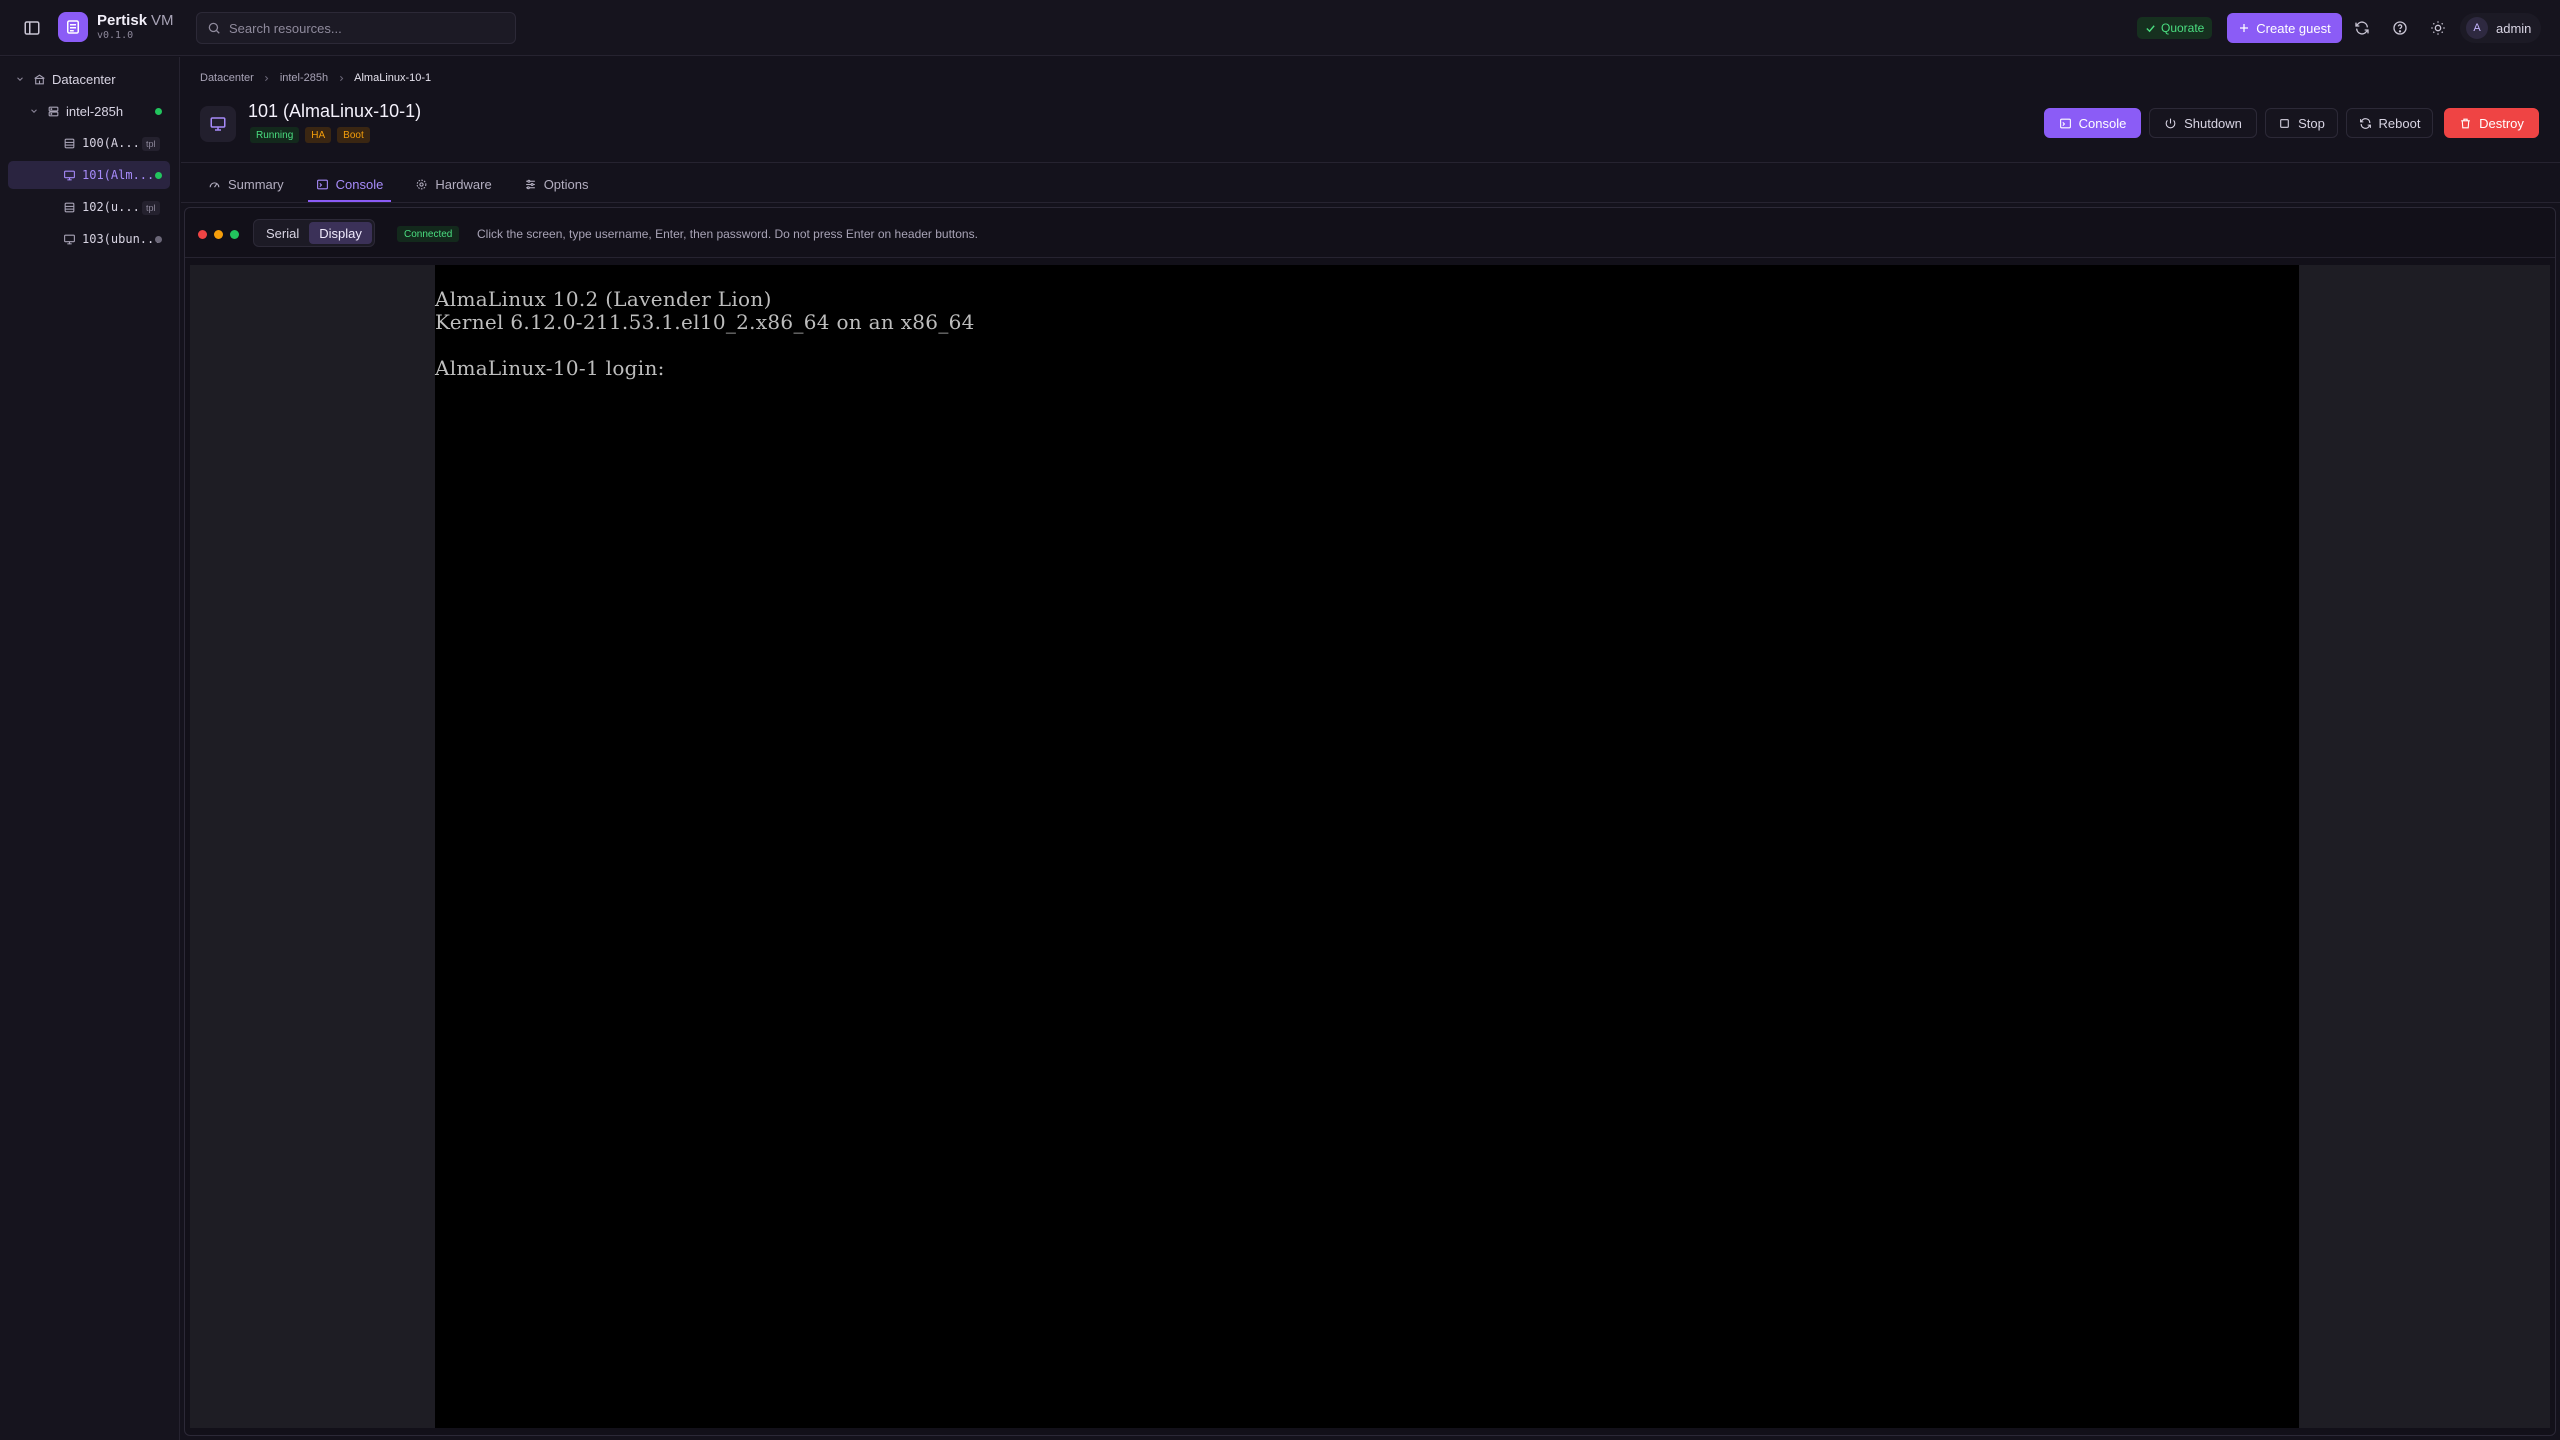  I want to click on console-button: Console, so click(2092, 123).